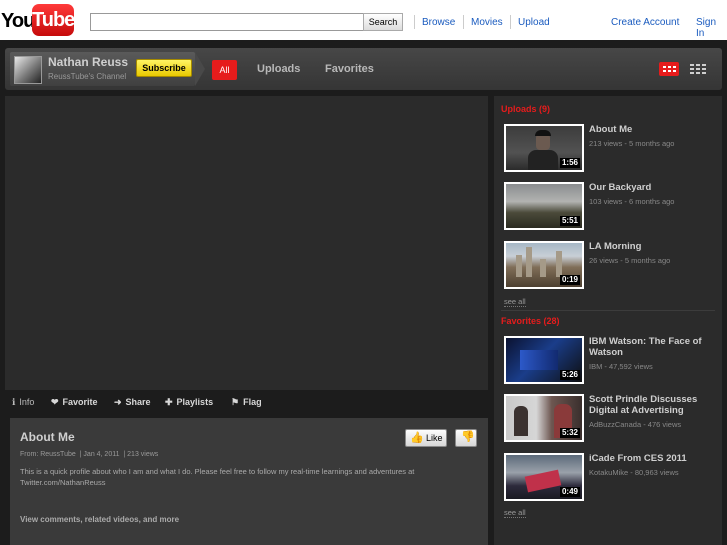 The width and height of the screenshot is (727, 545). I want to click on duration-badge: 0:49, so click(569, 492).